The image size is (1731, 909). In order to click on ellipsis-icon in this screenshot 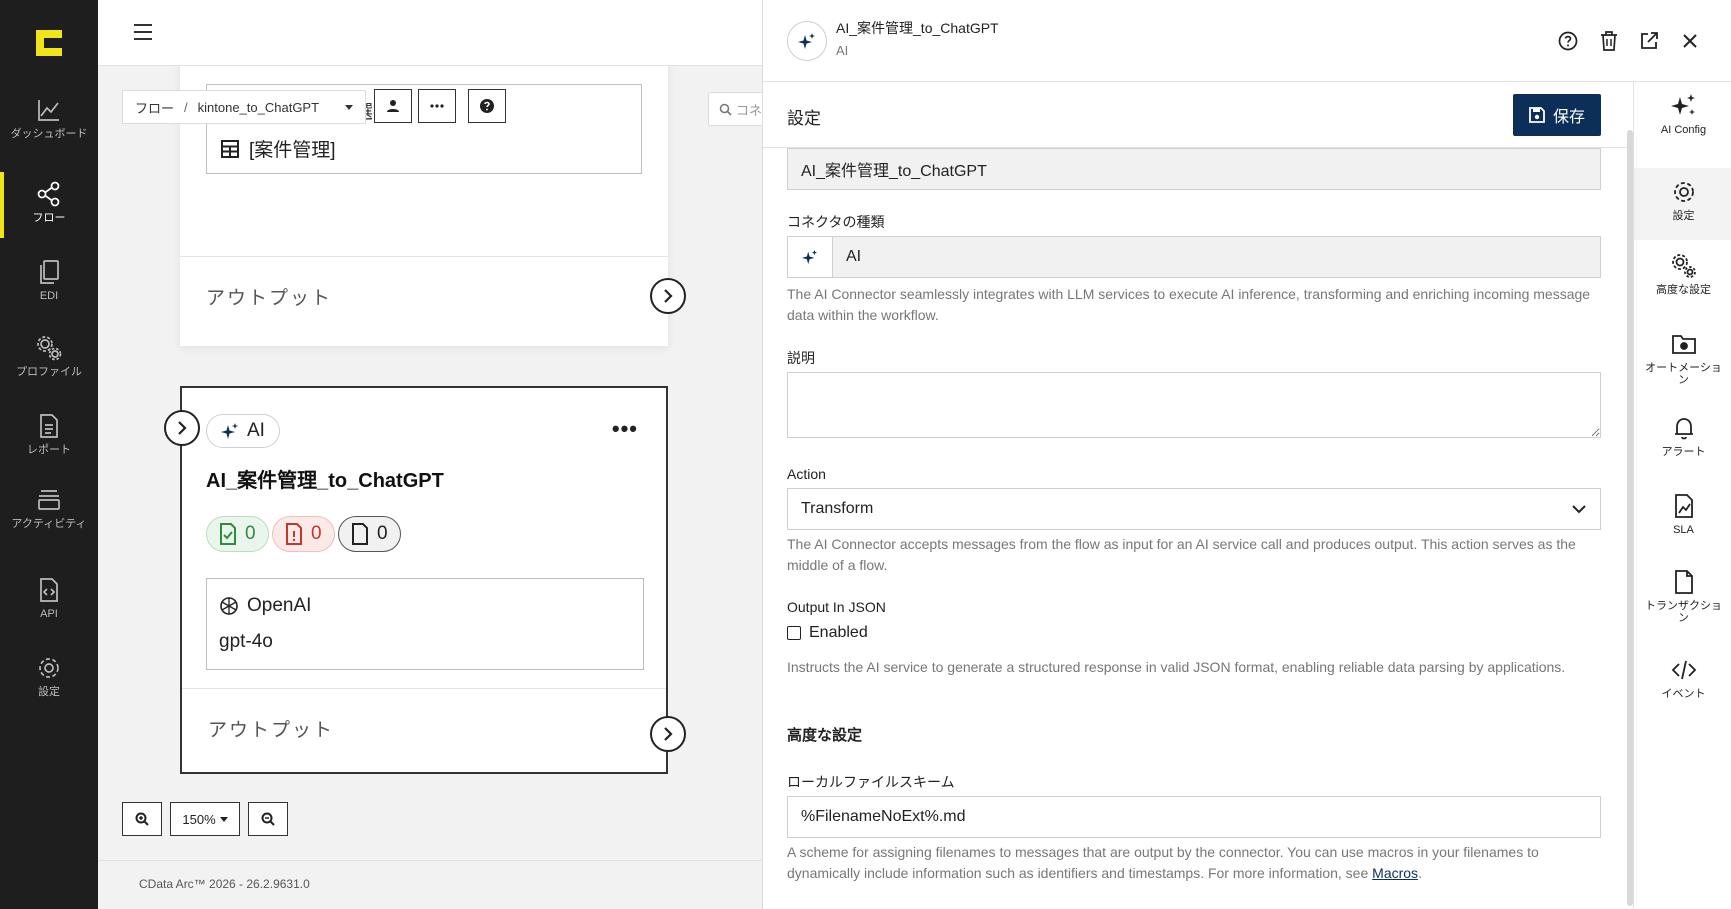, I will do `click(437, 106)`.